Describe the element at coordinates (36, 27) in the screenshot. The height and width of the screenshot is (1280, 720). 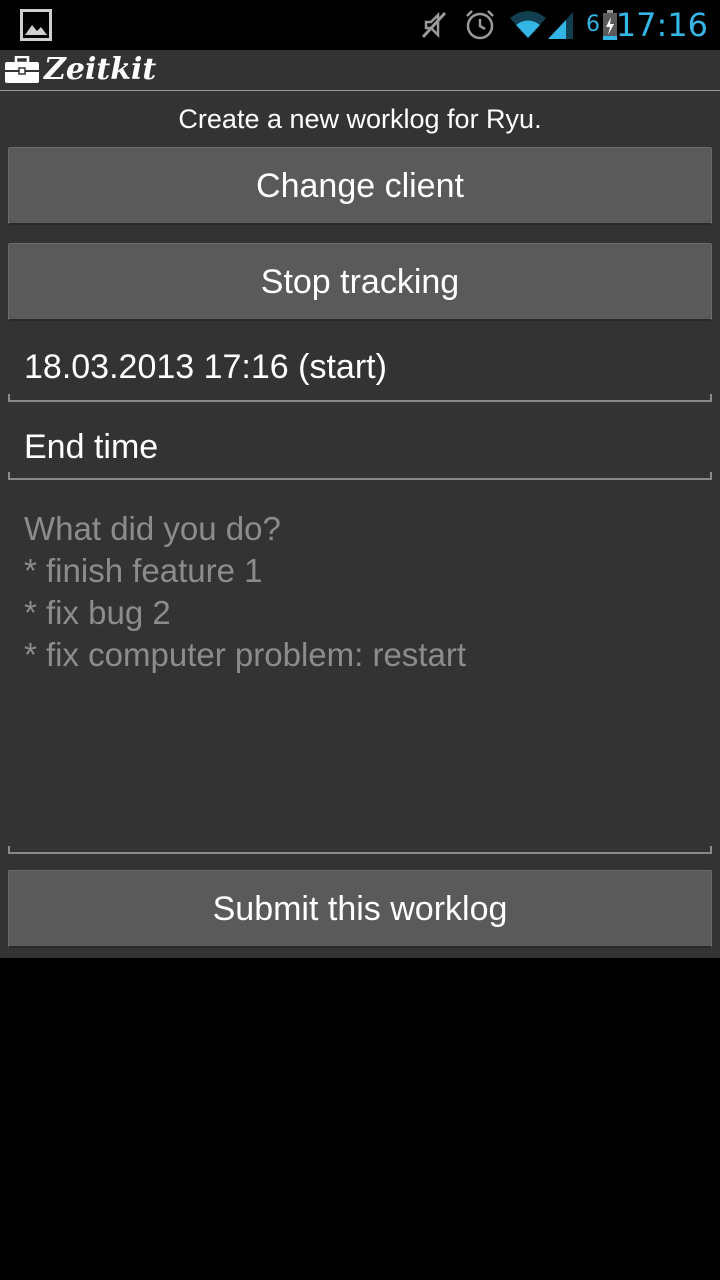
I see `gallery-notification-icon` at that location.